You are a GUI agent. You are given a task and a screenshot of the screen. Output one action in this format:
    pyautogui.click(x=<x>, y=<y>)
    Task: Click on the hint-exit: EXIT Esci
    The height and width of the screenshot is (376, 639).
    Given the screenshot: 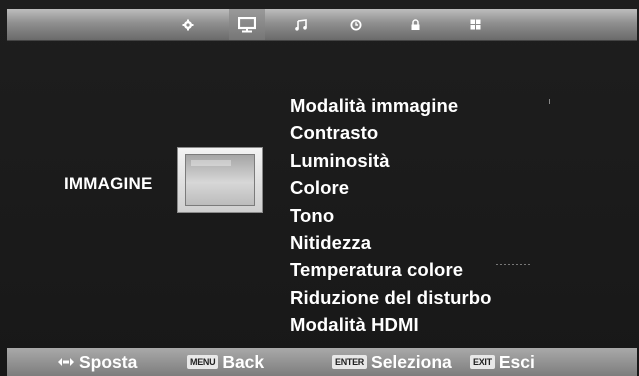 What is the action you would take?
    pyautogui.click(x=502, y=362)
    